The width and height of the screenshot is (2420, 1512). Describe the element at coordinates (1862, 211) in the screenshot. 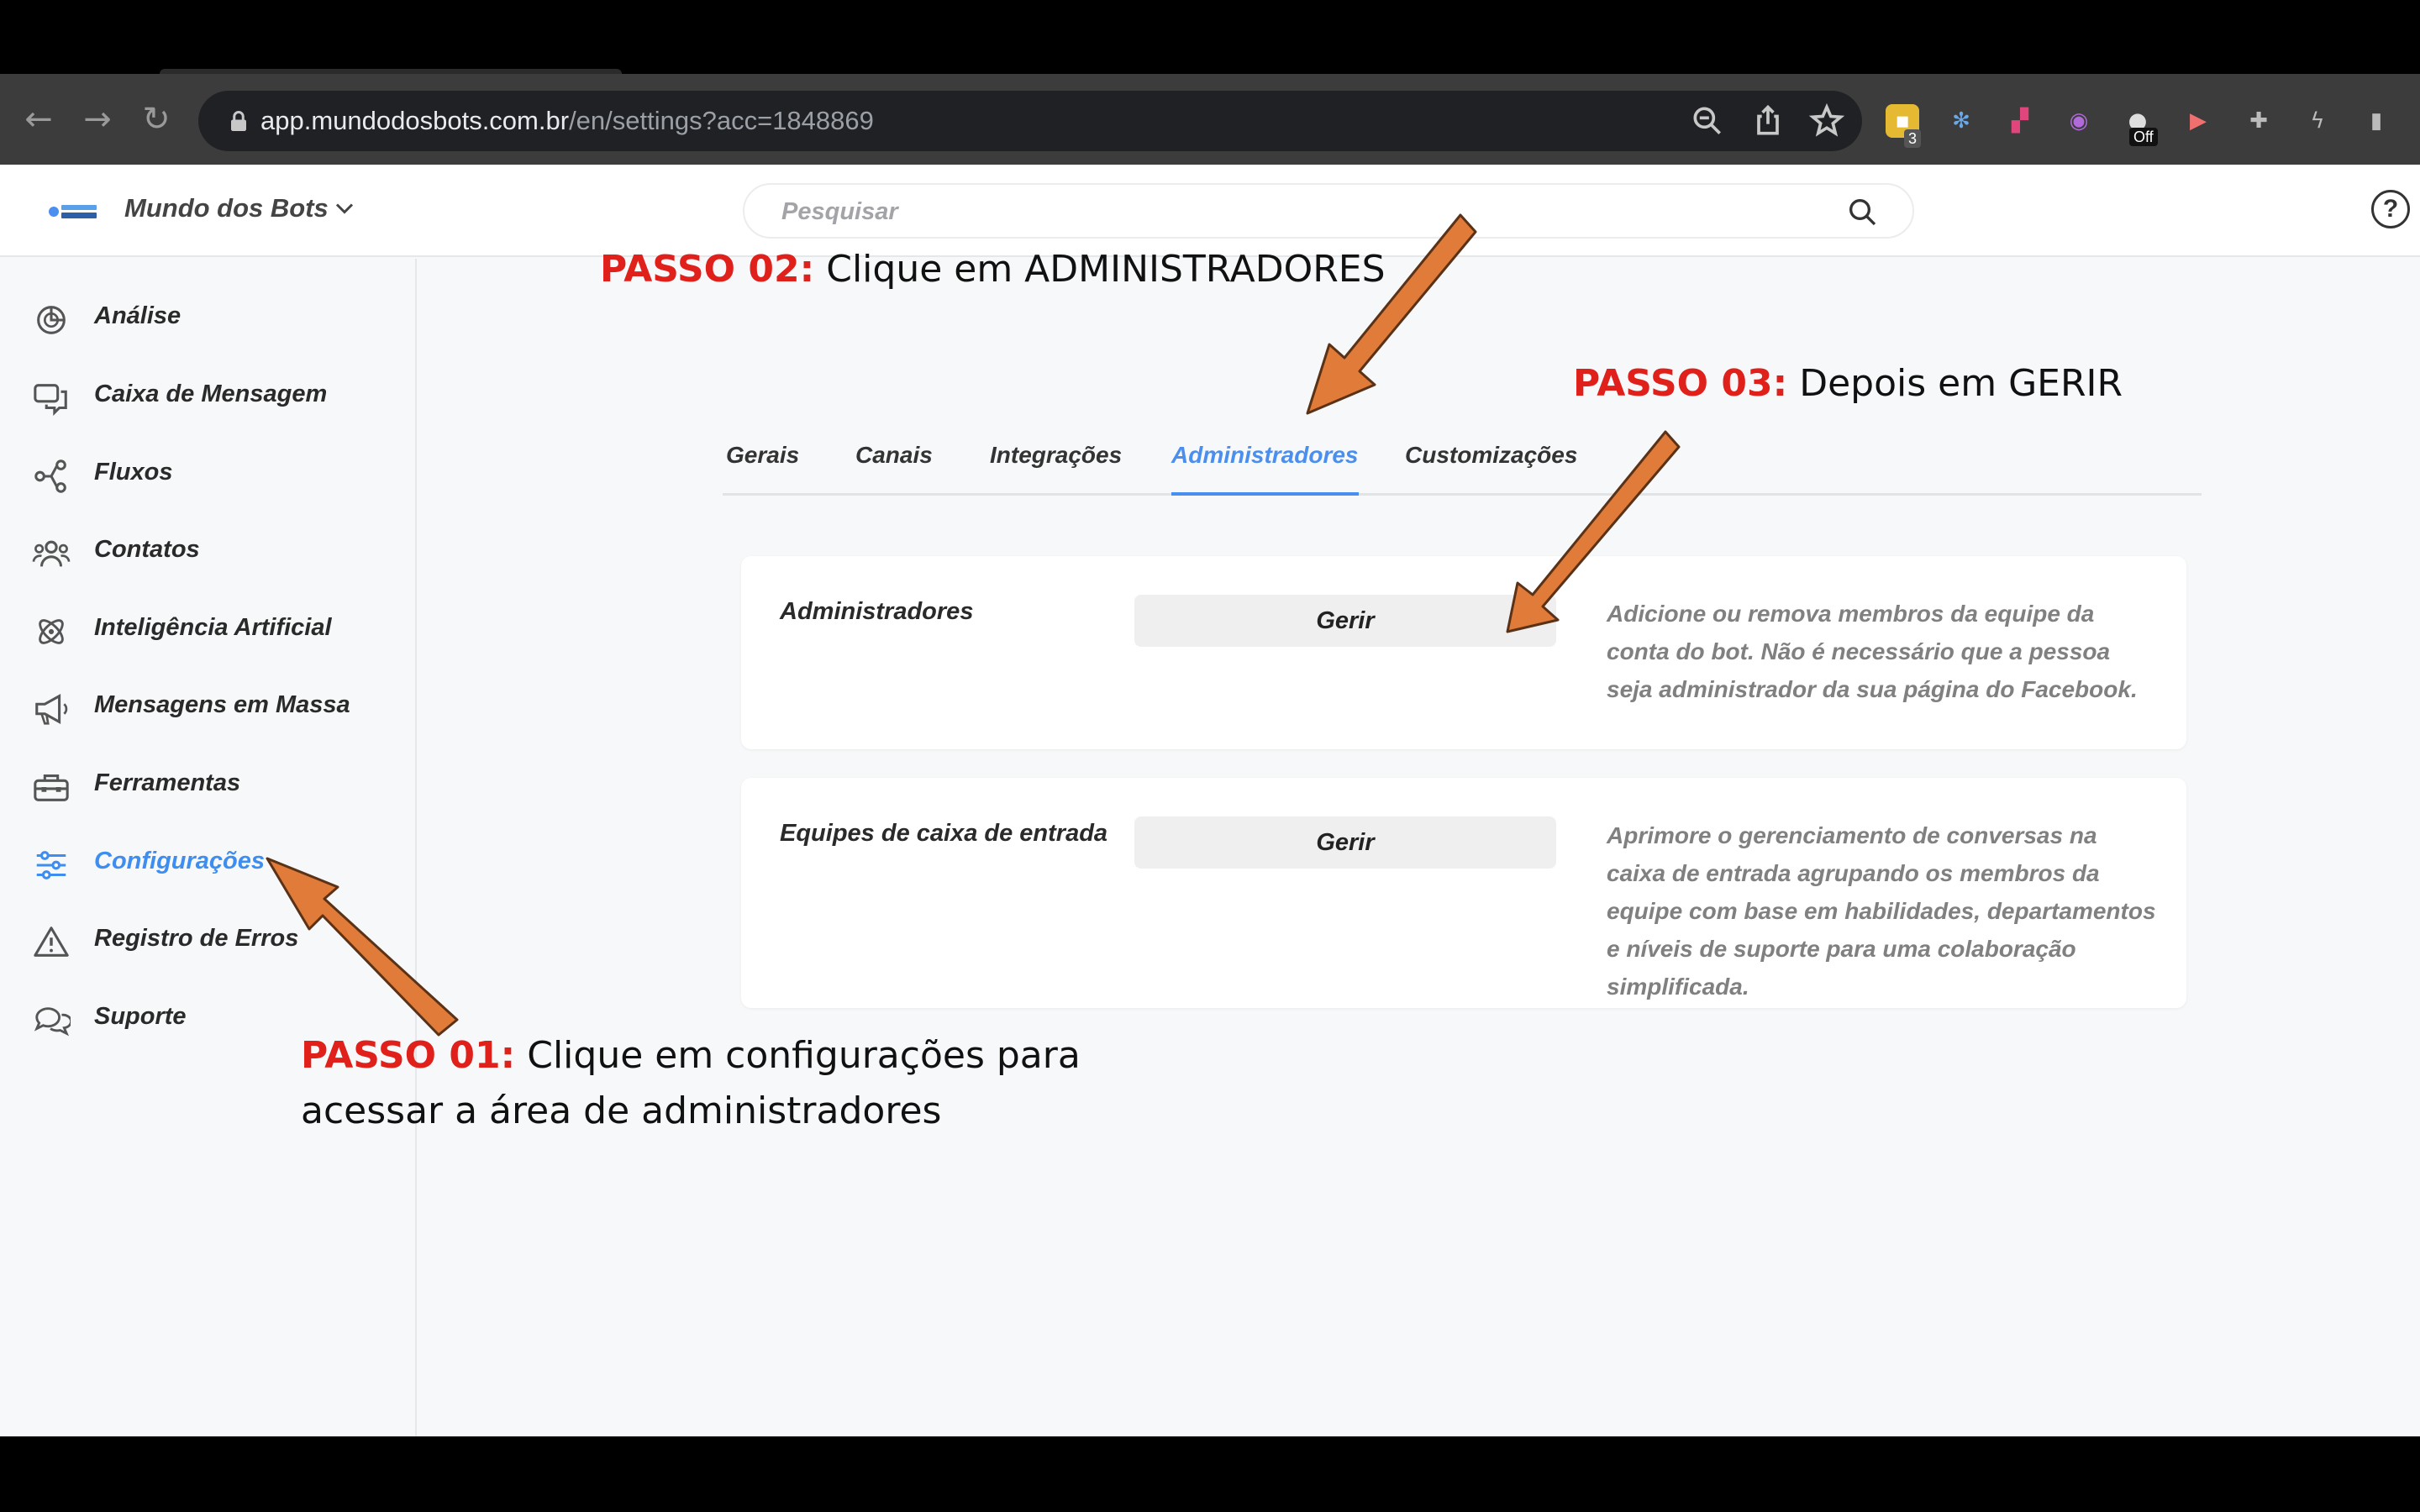

I see `search-icon` at that location.